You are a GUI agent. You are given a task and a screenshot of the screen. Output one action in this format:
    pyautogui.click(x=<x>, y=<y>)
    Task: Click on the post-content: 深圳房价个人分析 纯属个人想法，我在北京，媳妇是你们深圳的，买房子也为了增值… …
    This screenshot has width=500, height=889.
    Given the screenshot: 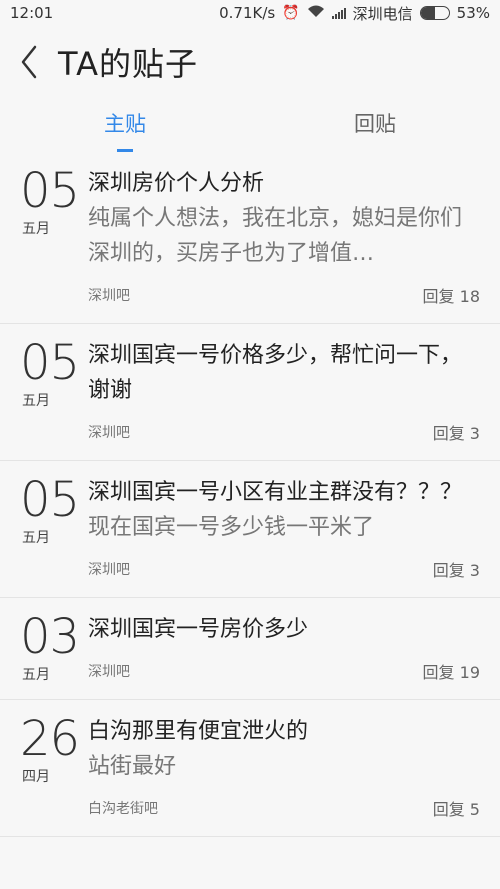 What is the action you would take?
    pyautogui.click(x=284, y=244)
    